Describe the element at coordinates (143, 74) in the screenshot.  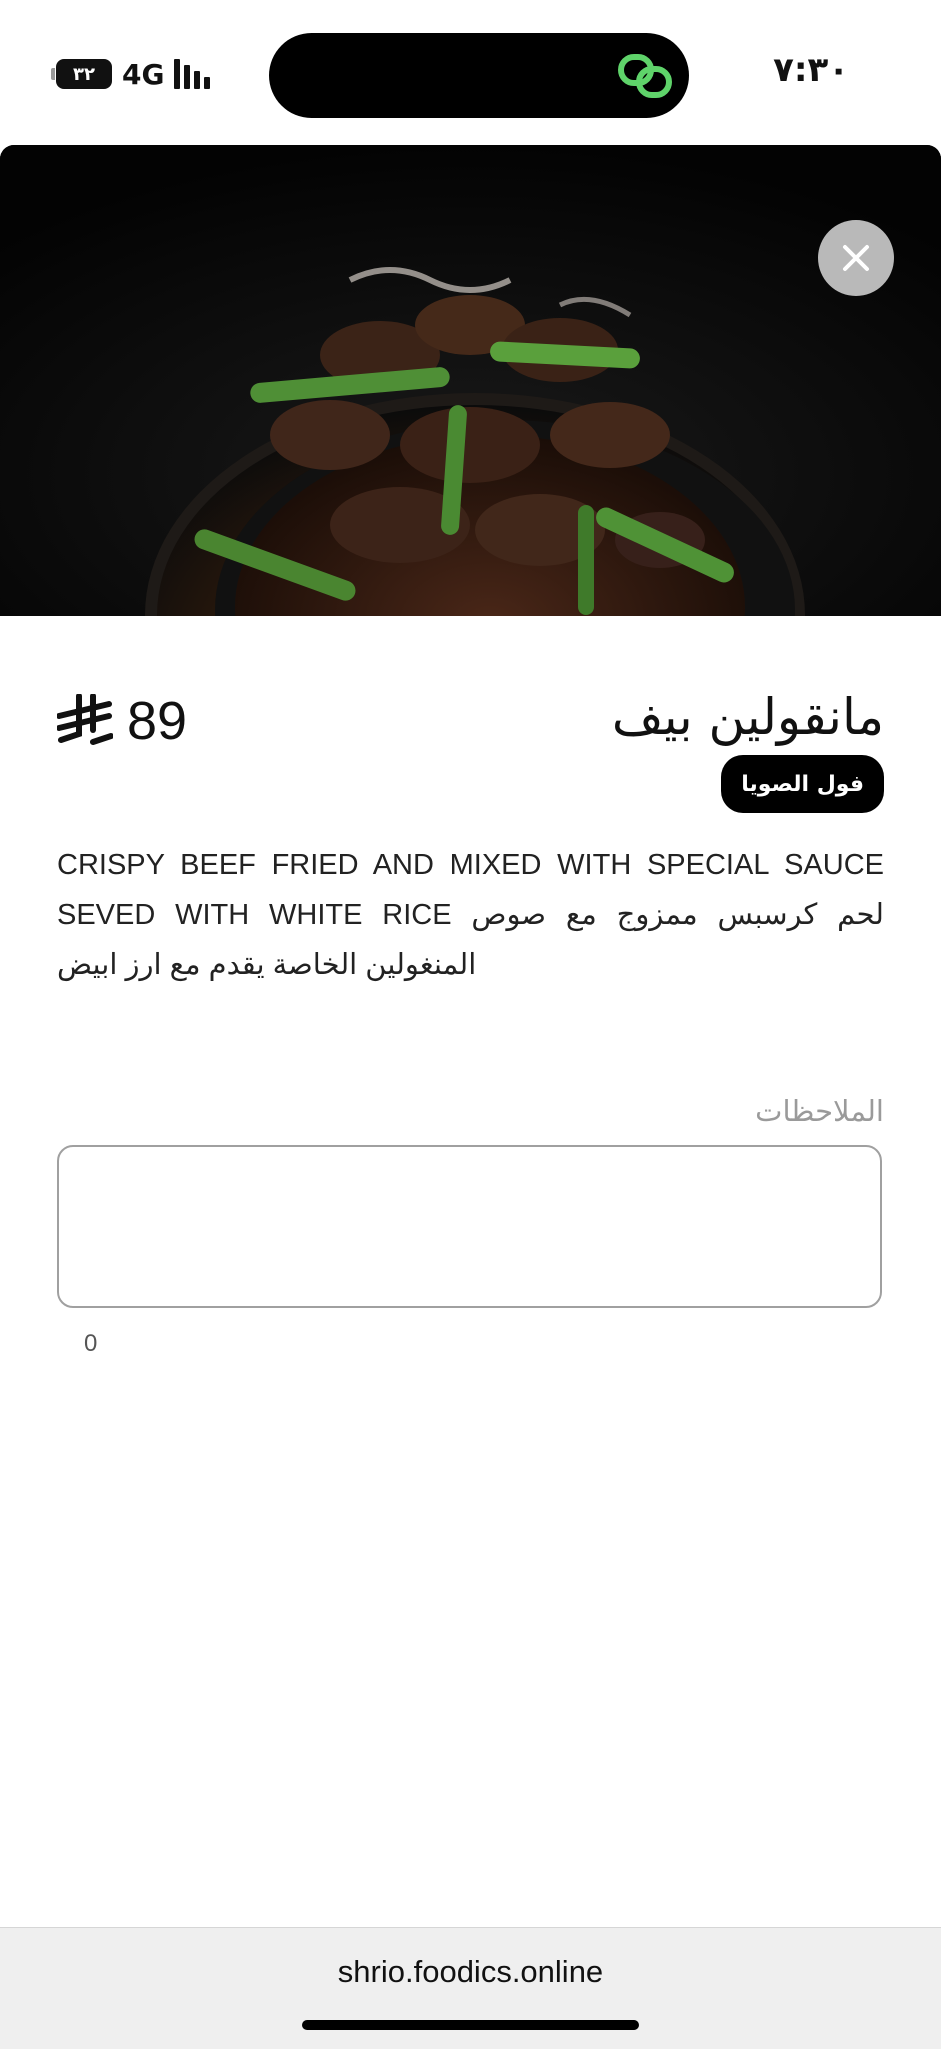
I see `network-type: 4G` at that location.